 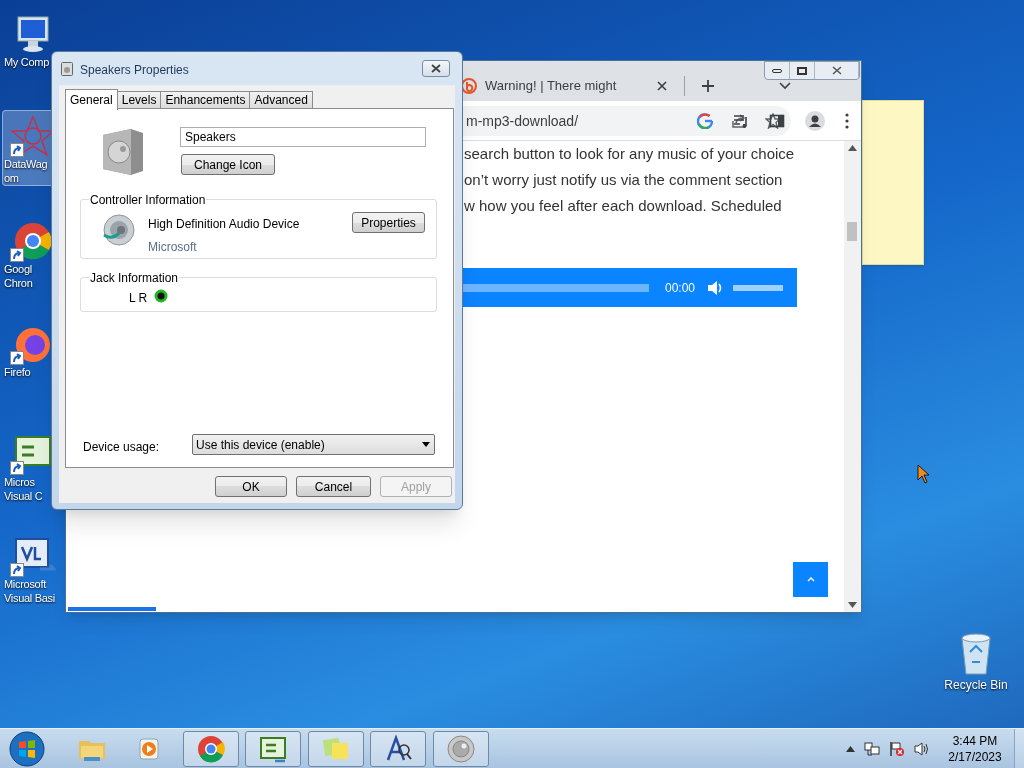 I want to click on volume-icon, so click(x=922, y=749).